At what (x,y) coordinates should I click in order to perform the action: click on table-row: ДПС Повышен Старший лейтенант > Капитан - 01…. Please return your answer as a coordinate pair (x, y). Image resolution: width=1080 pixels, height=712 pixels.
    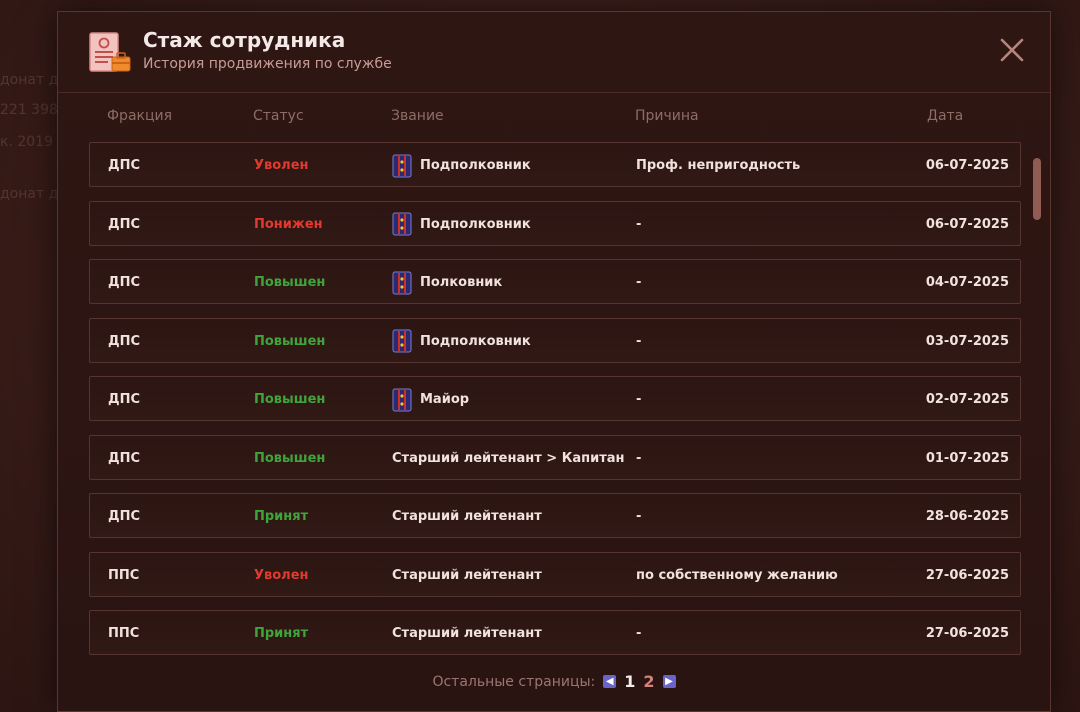
    Looking at the image, I should click on (555, 457).